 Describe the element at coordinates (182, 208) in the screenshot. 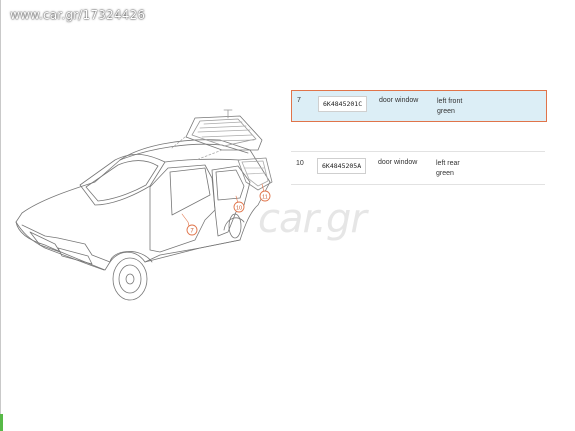

I see `front-door-outline` at that location.